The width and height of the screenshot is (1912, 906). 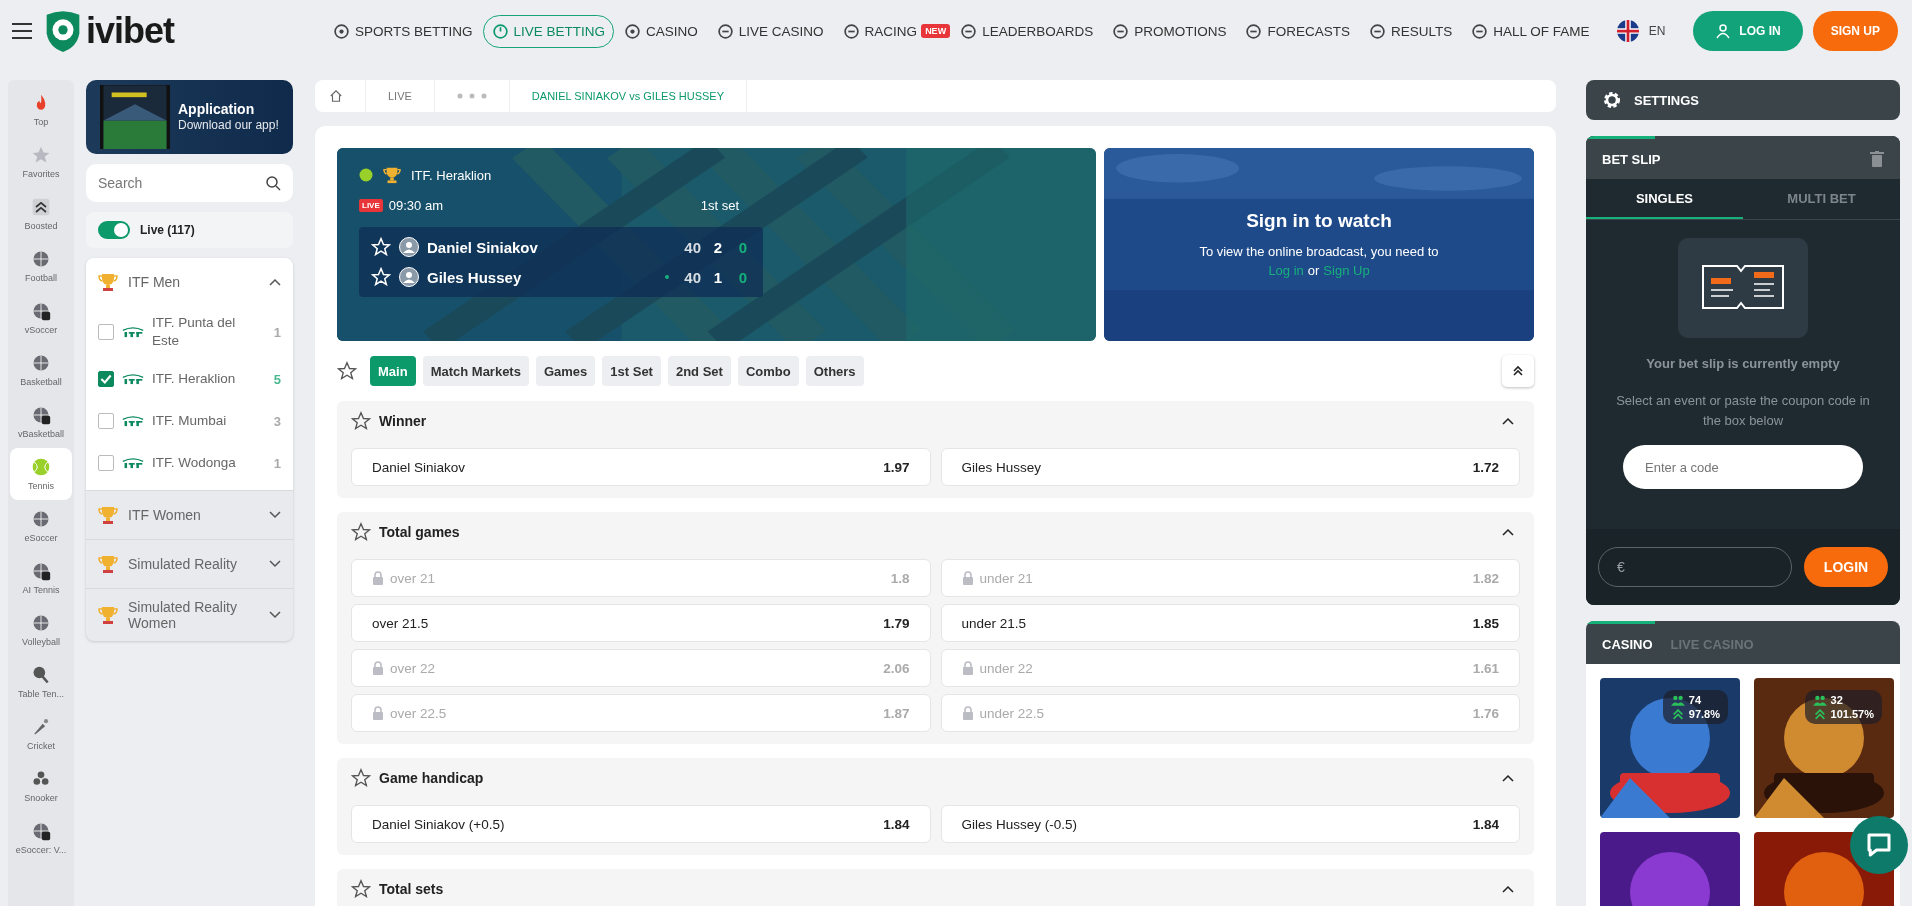 What do you see at coordinates (565, 371) in the screenshot?
I see `market-tab: Games` at bounding box center [565, 371].